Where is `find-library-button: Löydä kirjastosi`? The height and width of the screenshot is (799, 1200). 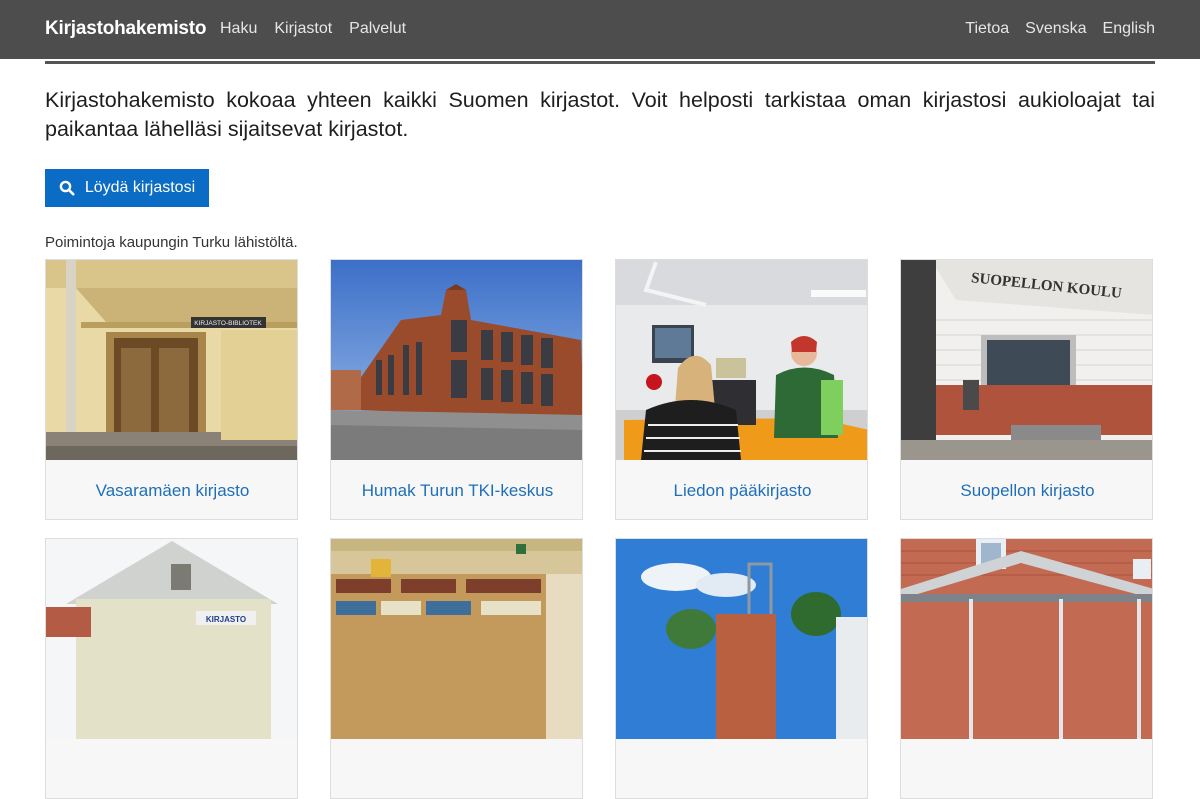
find-library-button: Löydä kirjastosi is located at coordinates (127, 188).